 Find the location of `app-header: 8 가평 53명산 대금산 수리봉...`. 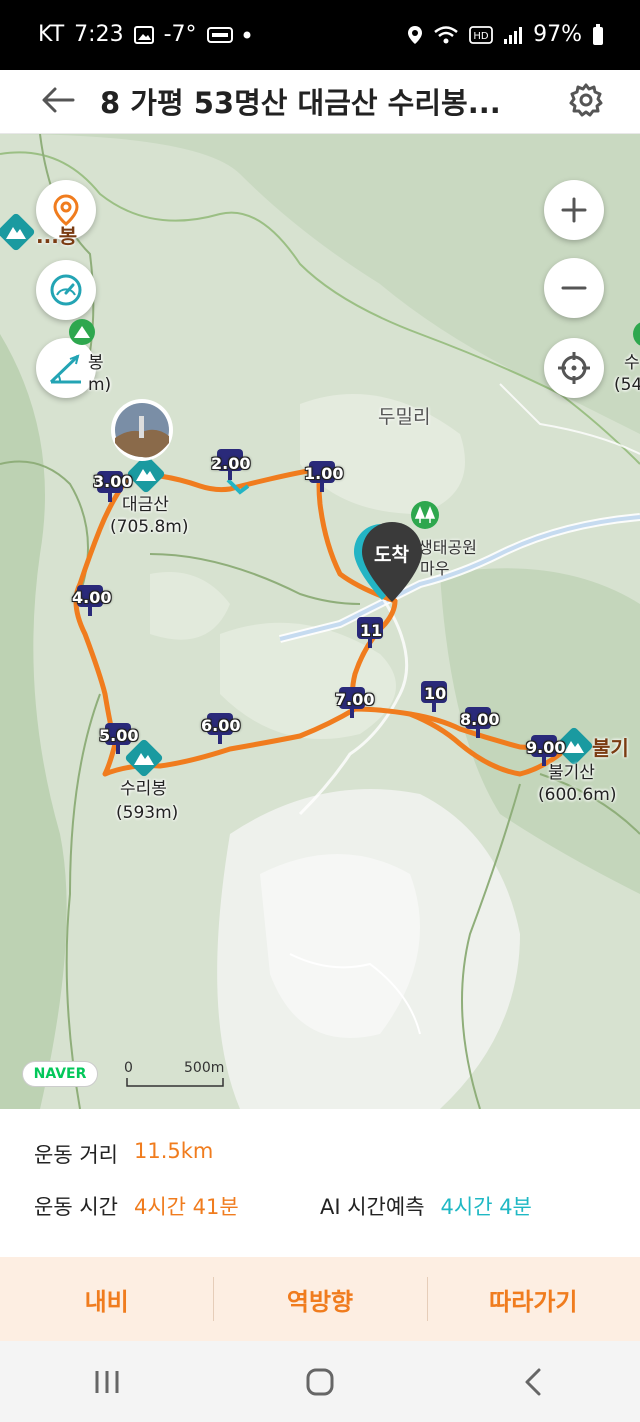

app-header: 8 가평 53명산 대금산 수리봉... is located at coordinates (320, 102).